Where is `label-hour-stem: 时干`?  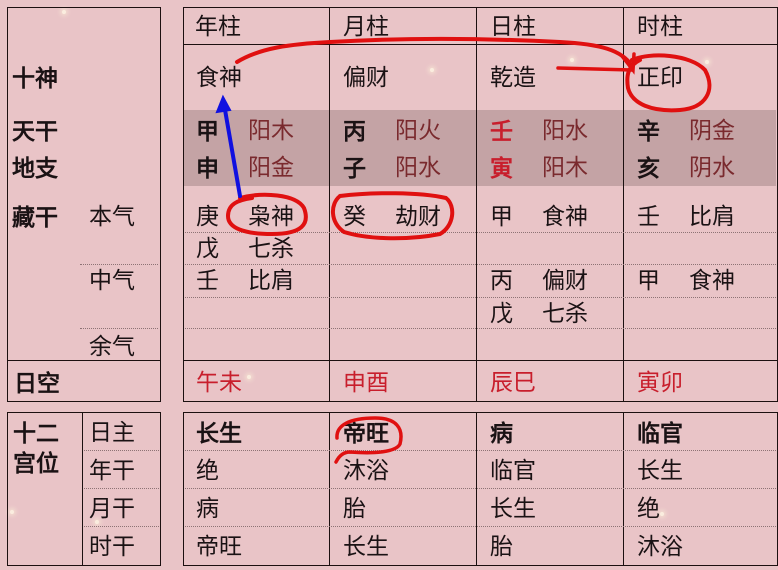
label-hour-stem: 时干 is located at coordinates (112, 547).